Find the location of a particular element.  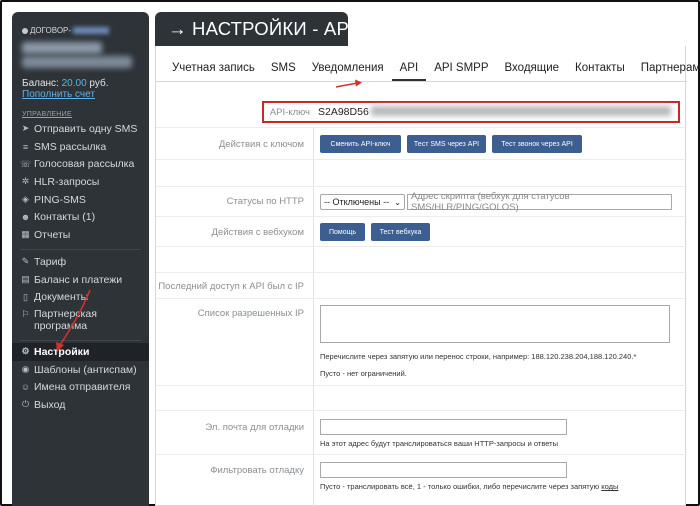

sidebar-item-sender: ☺ Имена отправителя is located at coordinates (82, 387).